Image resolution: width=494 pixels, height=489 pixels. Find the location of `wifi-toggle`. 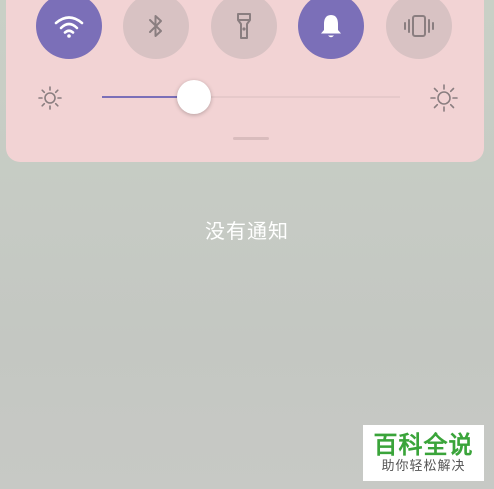

wifi-toggle is located at coordinates (69, 29).